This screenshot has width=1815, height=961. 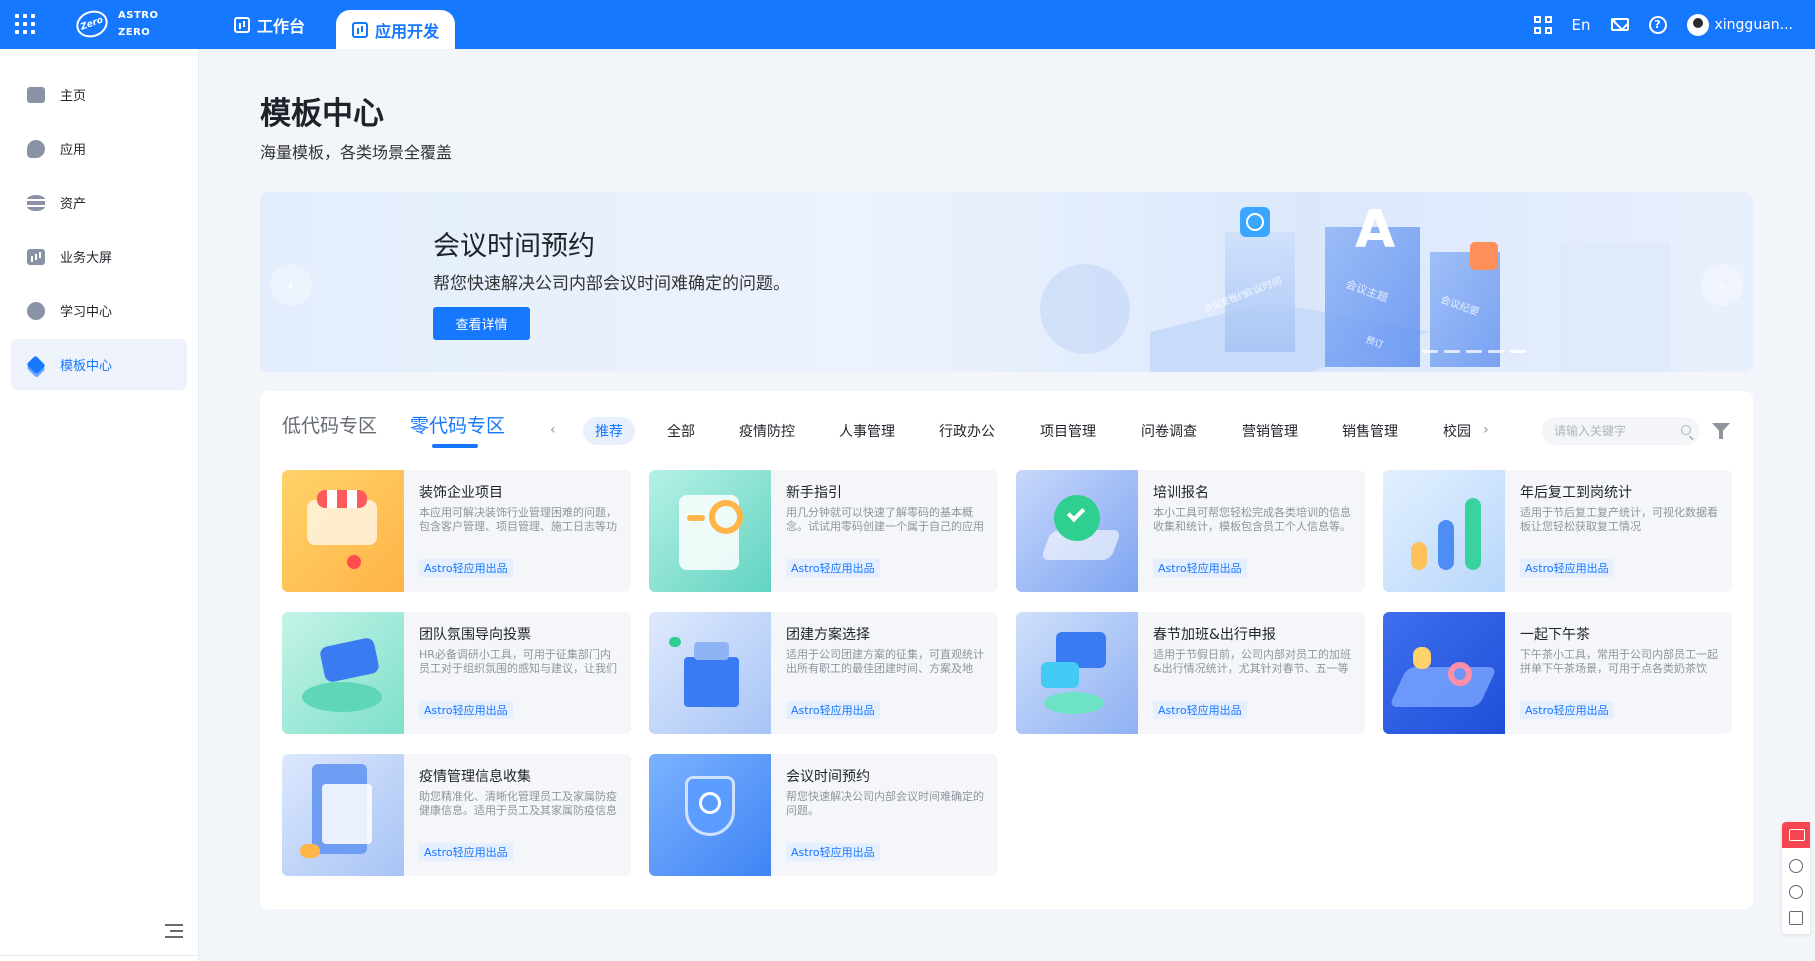 What do you see at coordinates (134, 32) in the screenshot?
I see `logo-text-zero: ZERO` at bounding box center [134, 32].